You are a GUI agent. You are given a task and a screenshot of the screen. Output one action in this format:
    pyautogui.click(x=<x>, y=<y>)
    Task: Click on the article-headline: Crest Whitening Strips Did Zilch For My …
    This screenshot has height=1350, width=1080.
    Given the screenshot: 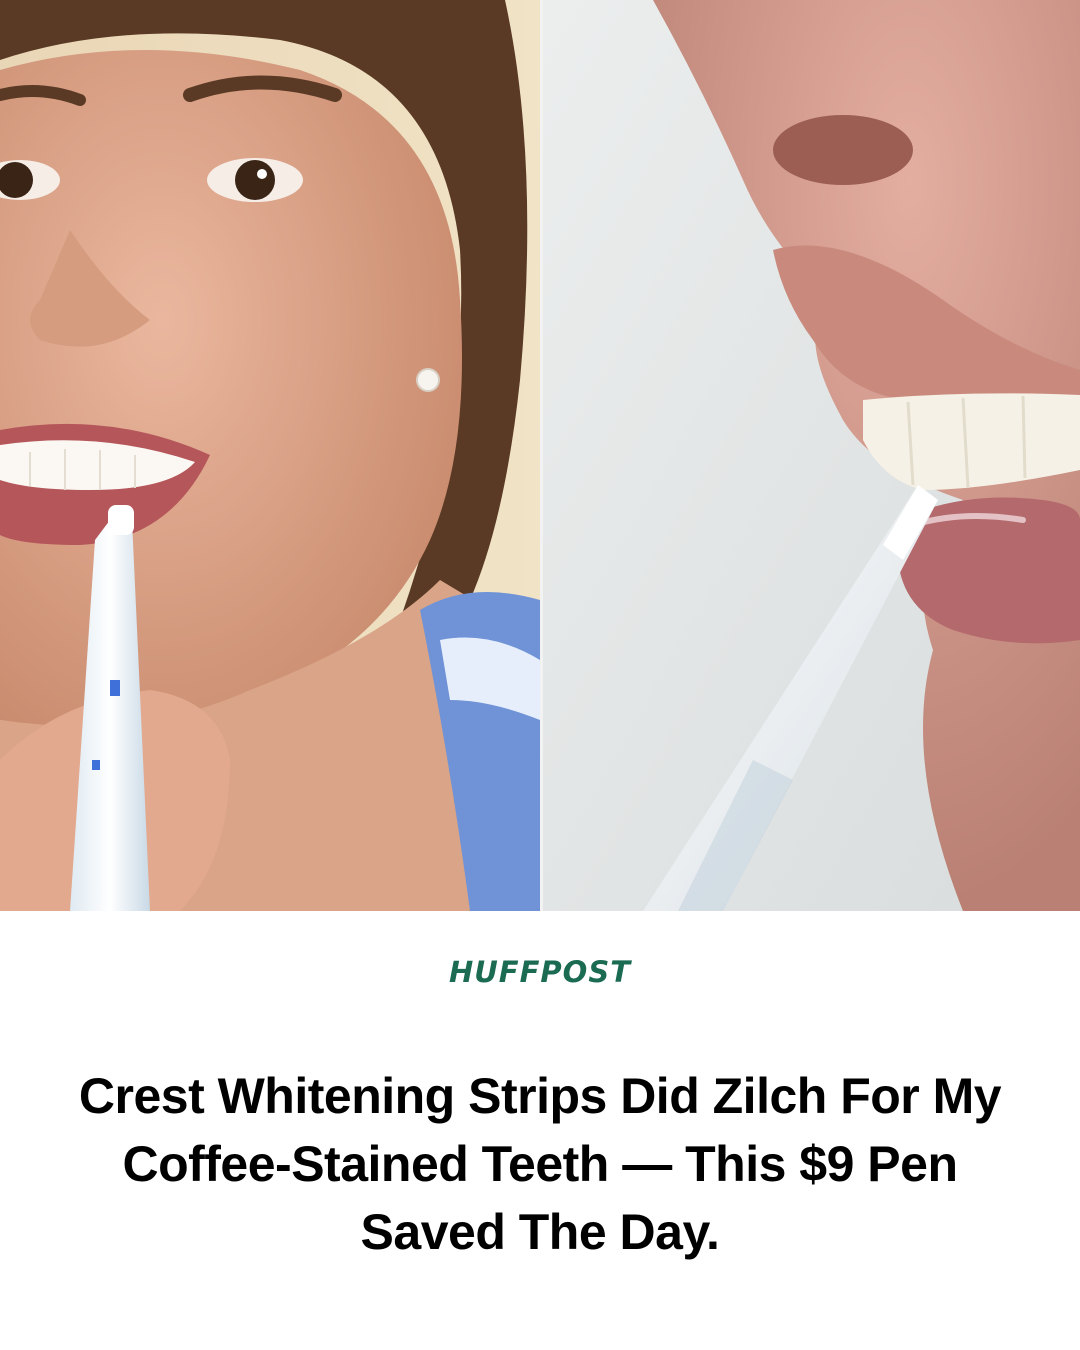 What is the action you would take?
    pyautogui.click(x=540, y=1164)
    